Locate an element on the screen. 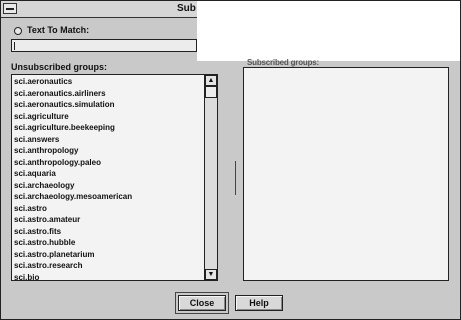 The width and height of the screenshot is (461, 320). unsubscribed-scrollbar: ▲ ▼ is located at coordinates (210, 177).